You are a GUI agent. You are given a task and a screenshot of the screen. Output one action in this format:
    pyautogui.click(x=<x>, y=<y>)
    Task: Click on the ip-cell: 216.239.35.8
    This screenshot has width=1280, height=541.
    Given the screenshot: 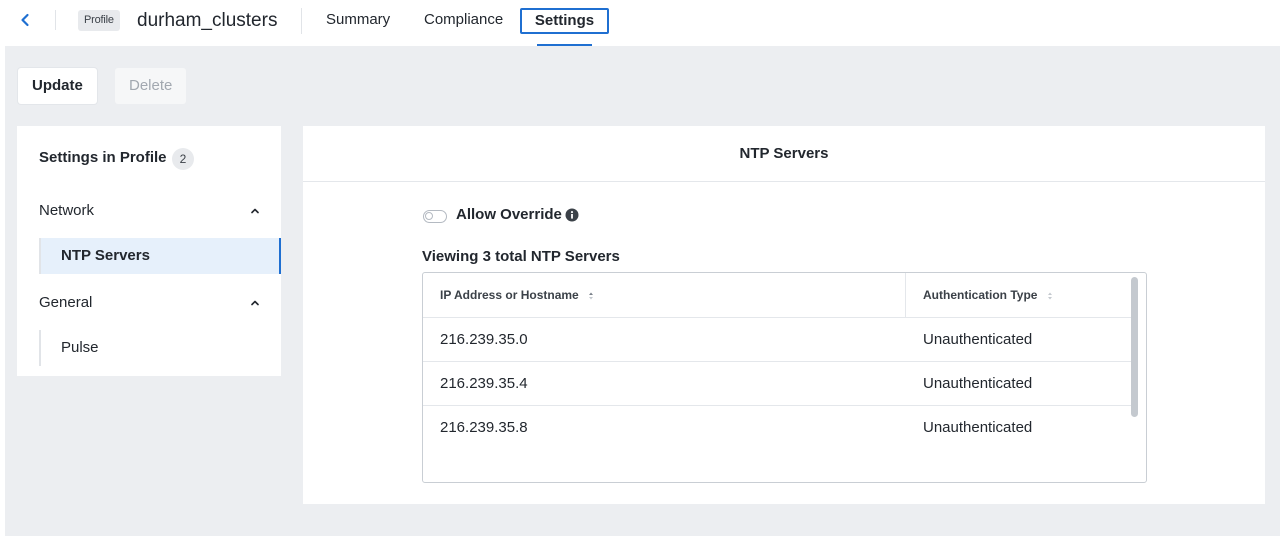 What is the action you would take?
    pyautogui.click(x=484, y=427)
    